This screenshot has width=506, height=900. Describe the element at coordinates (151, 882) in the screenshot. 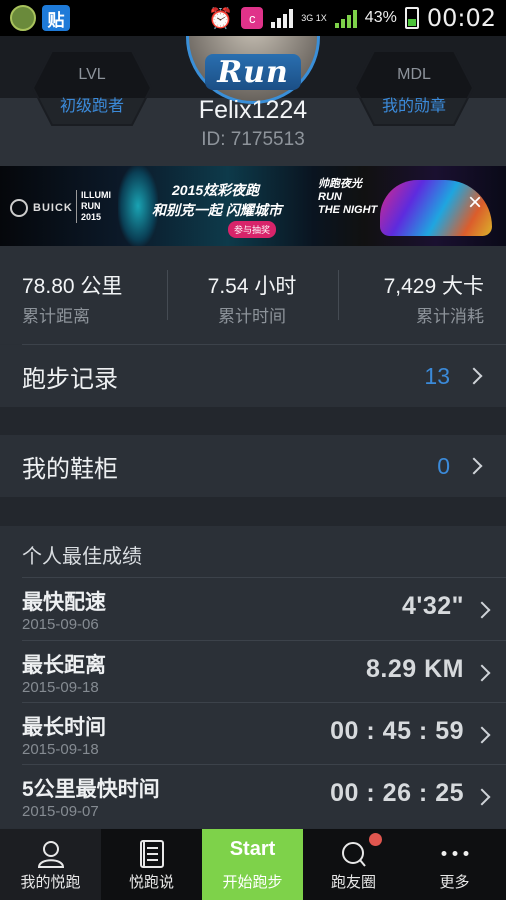

I see `nav-label: 悦跑说` at that location.